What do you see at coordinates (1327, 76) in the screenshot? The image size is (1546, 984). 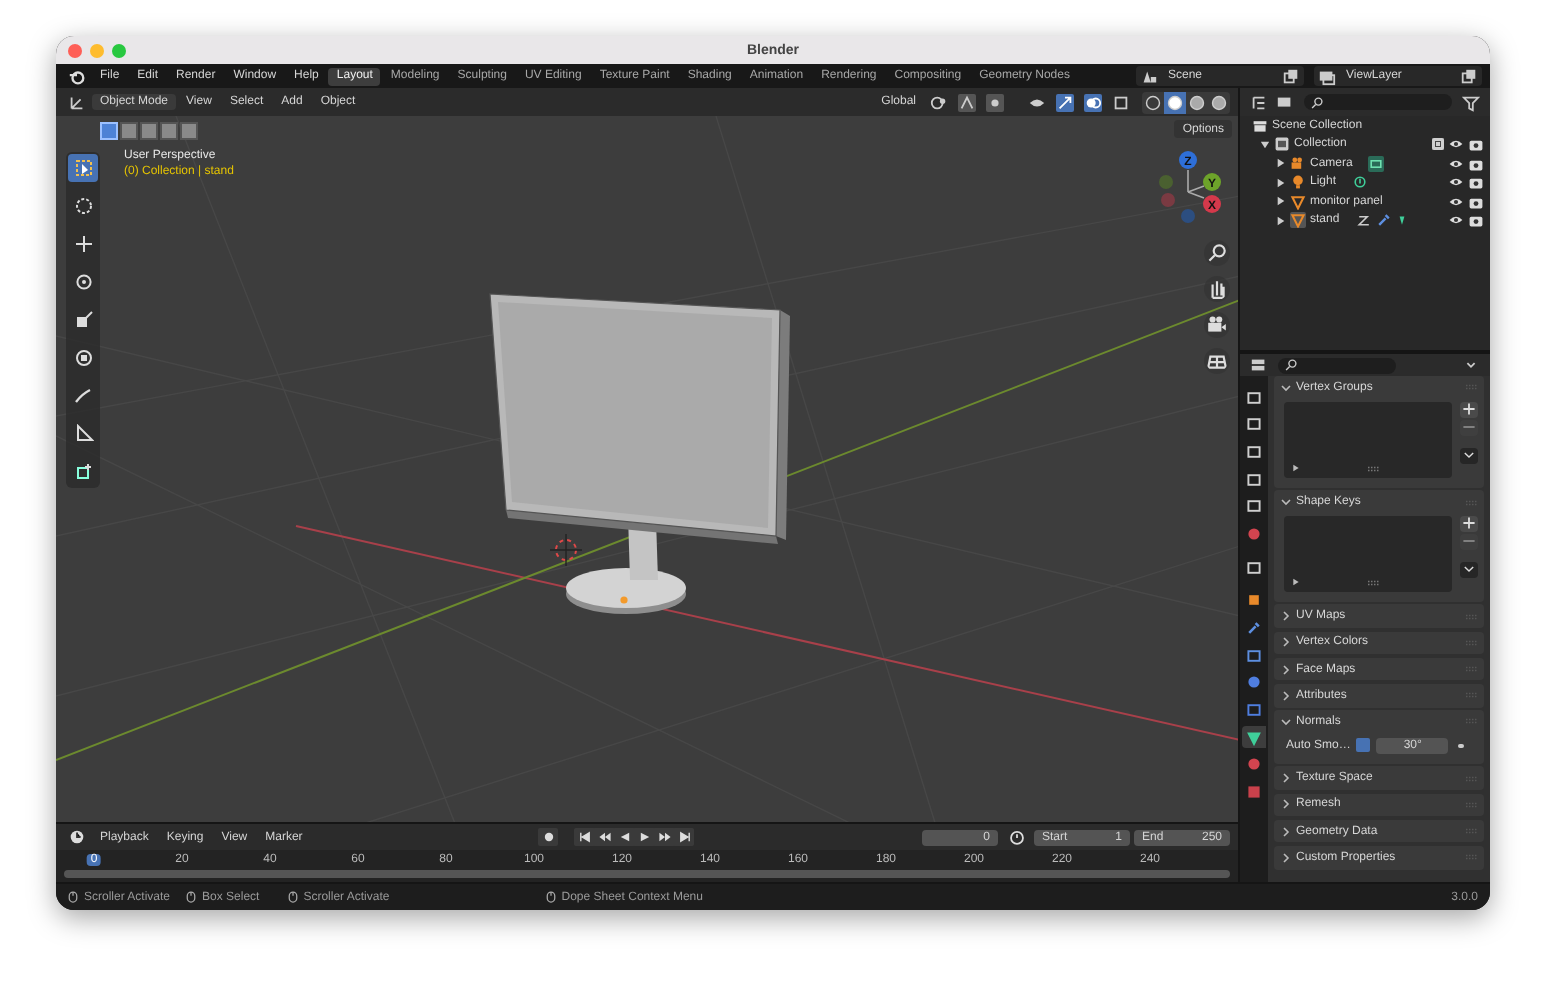 I see `layers-icon` at bounding box center [1327, 76].